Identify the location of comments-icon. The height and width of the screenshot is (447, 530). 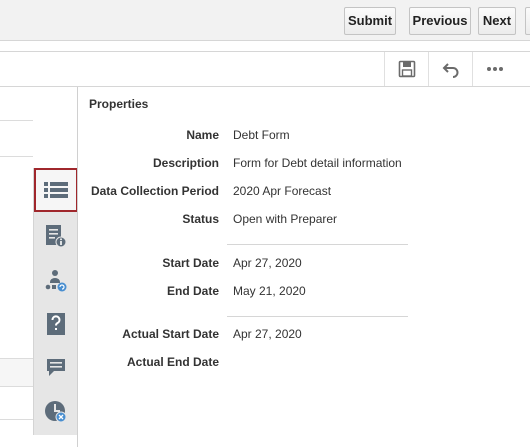
(56, 367).